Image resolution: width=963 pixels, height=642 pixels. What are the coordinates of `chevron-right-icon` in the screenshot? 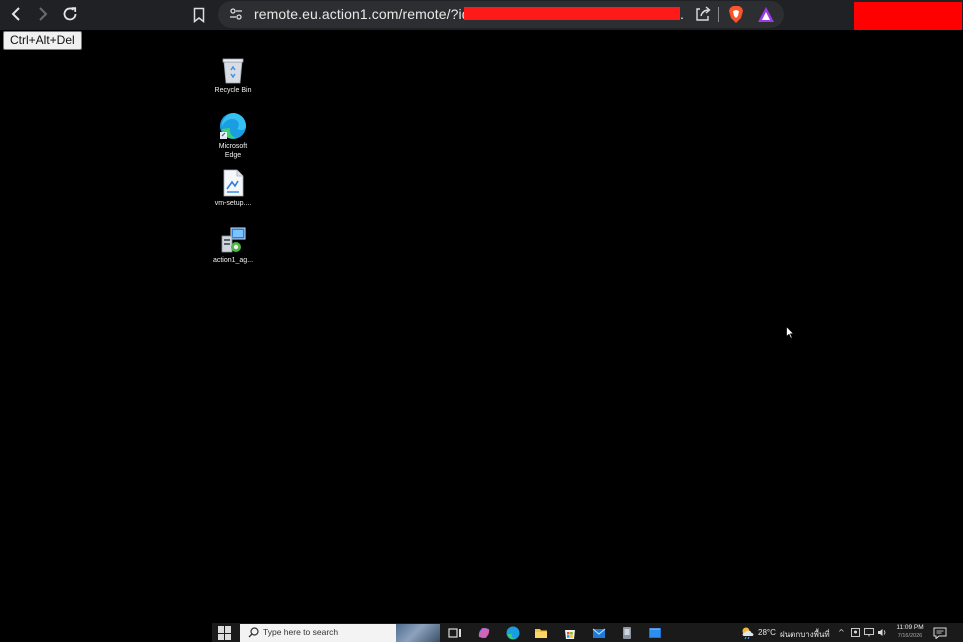 It's located at (43, 14).